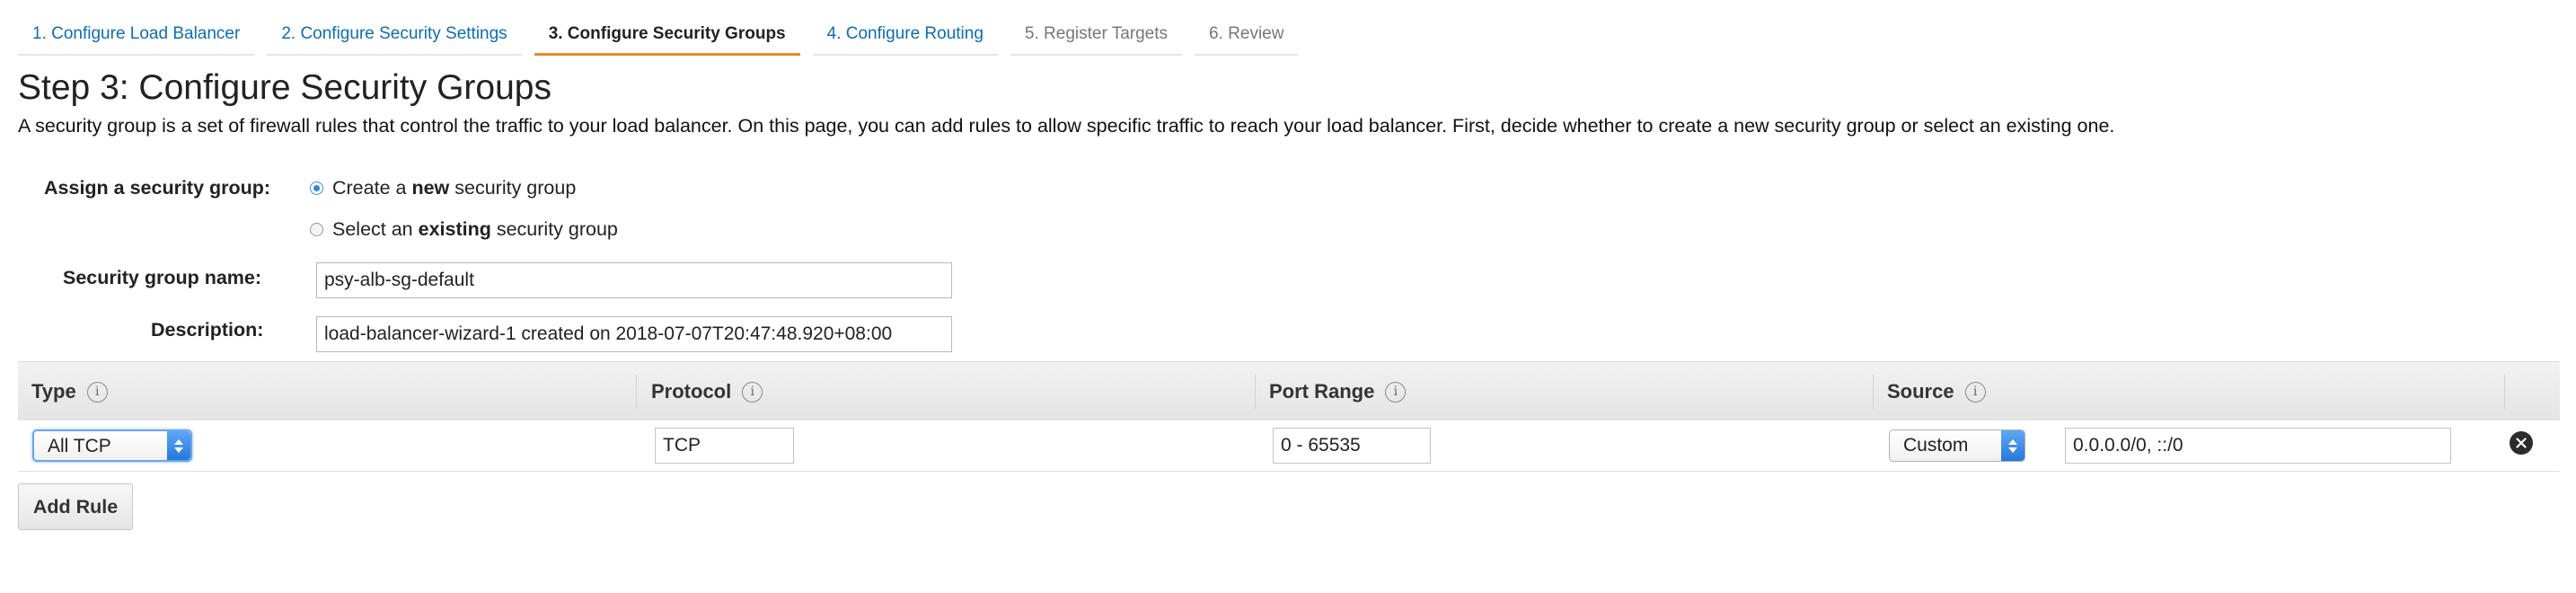  I want to click on radio-select-existing-security-group: Select an existing security group, so click(464, 229).